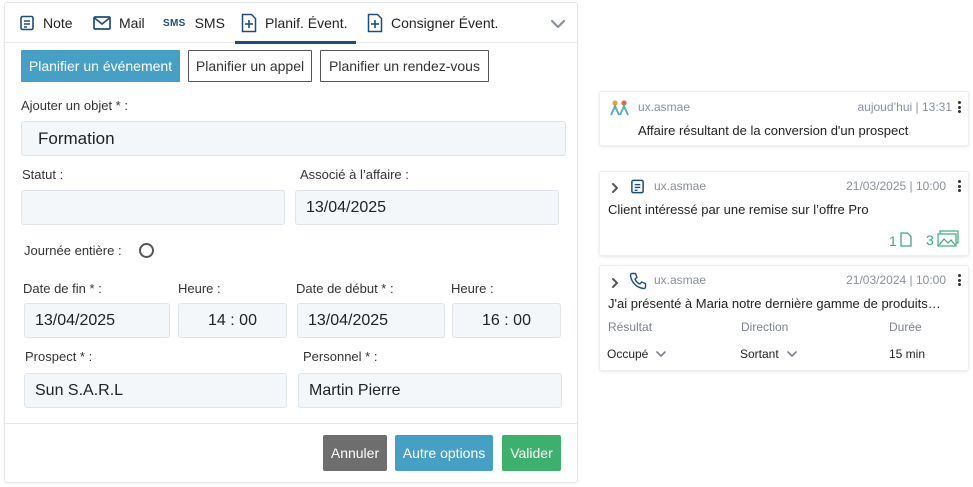 The height and width of the screenshot is (487, 973). I want to click on duration-value: 15 min, so click(907, 354).